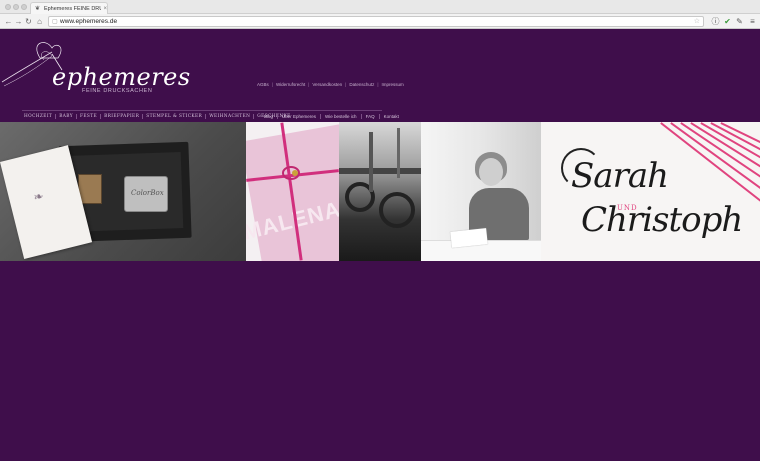 The height and width of the screenshot is (461, 760). What do you see at coordinates (121, 77) in the screenshot?
I see `logo-wordmark: ephemeres` at bounding box center [121, 77].